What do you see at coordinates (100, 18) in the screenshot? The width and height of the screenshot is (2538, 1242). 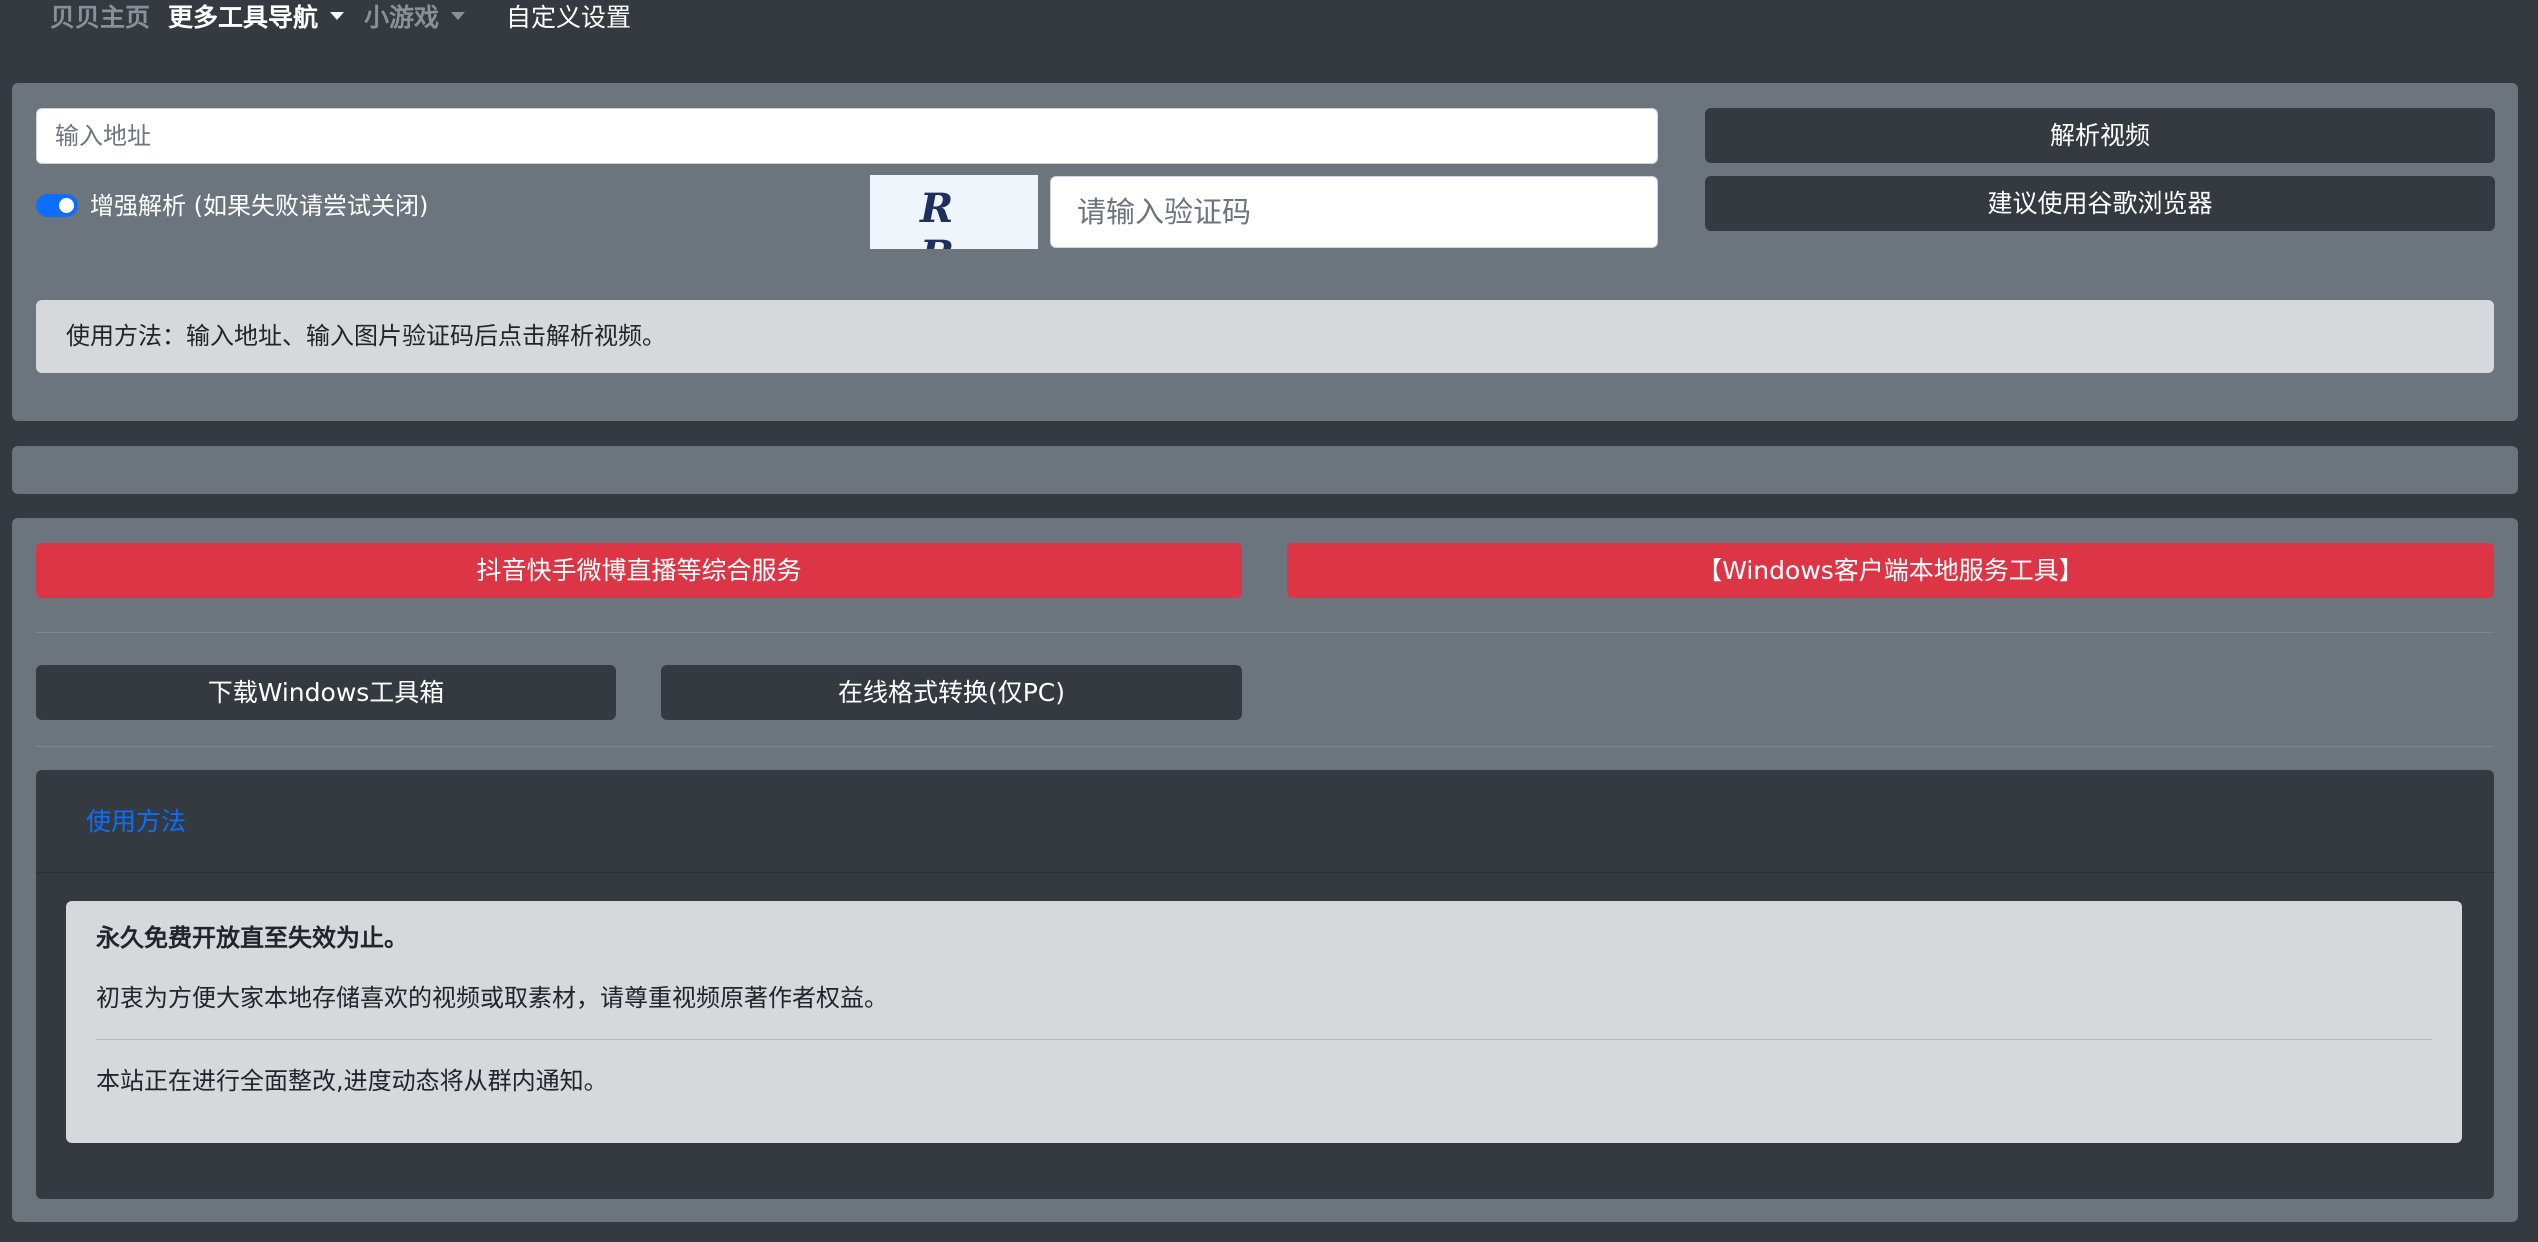 I see `nav-home-link: 贝贝主页` at bounding box center [100, 18].